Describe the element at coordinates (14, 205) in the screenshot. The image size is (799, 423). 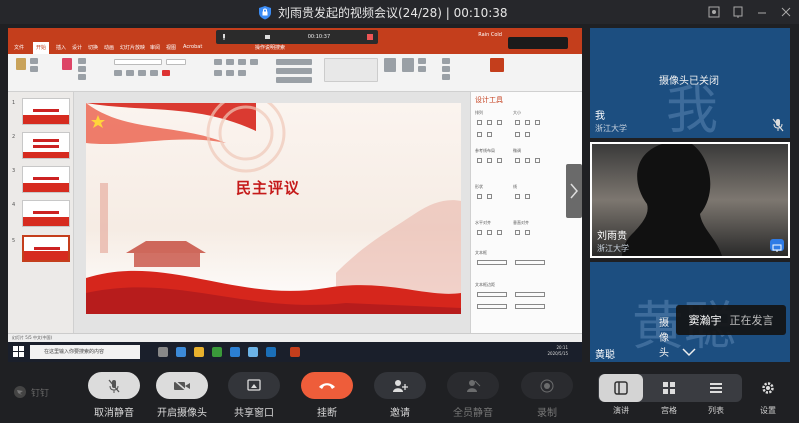
I see `slide-number: 4` at that location.